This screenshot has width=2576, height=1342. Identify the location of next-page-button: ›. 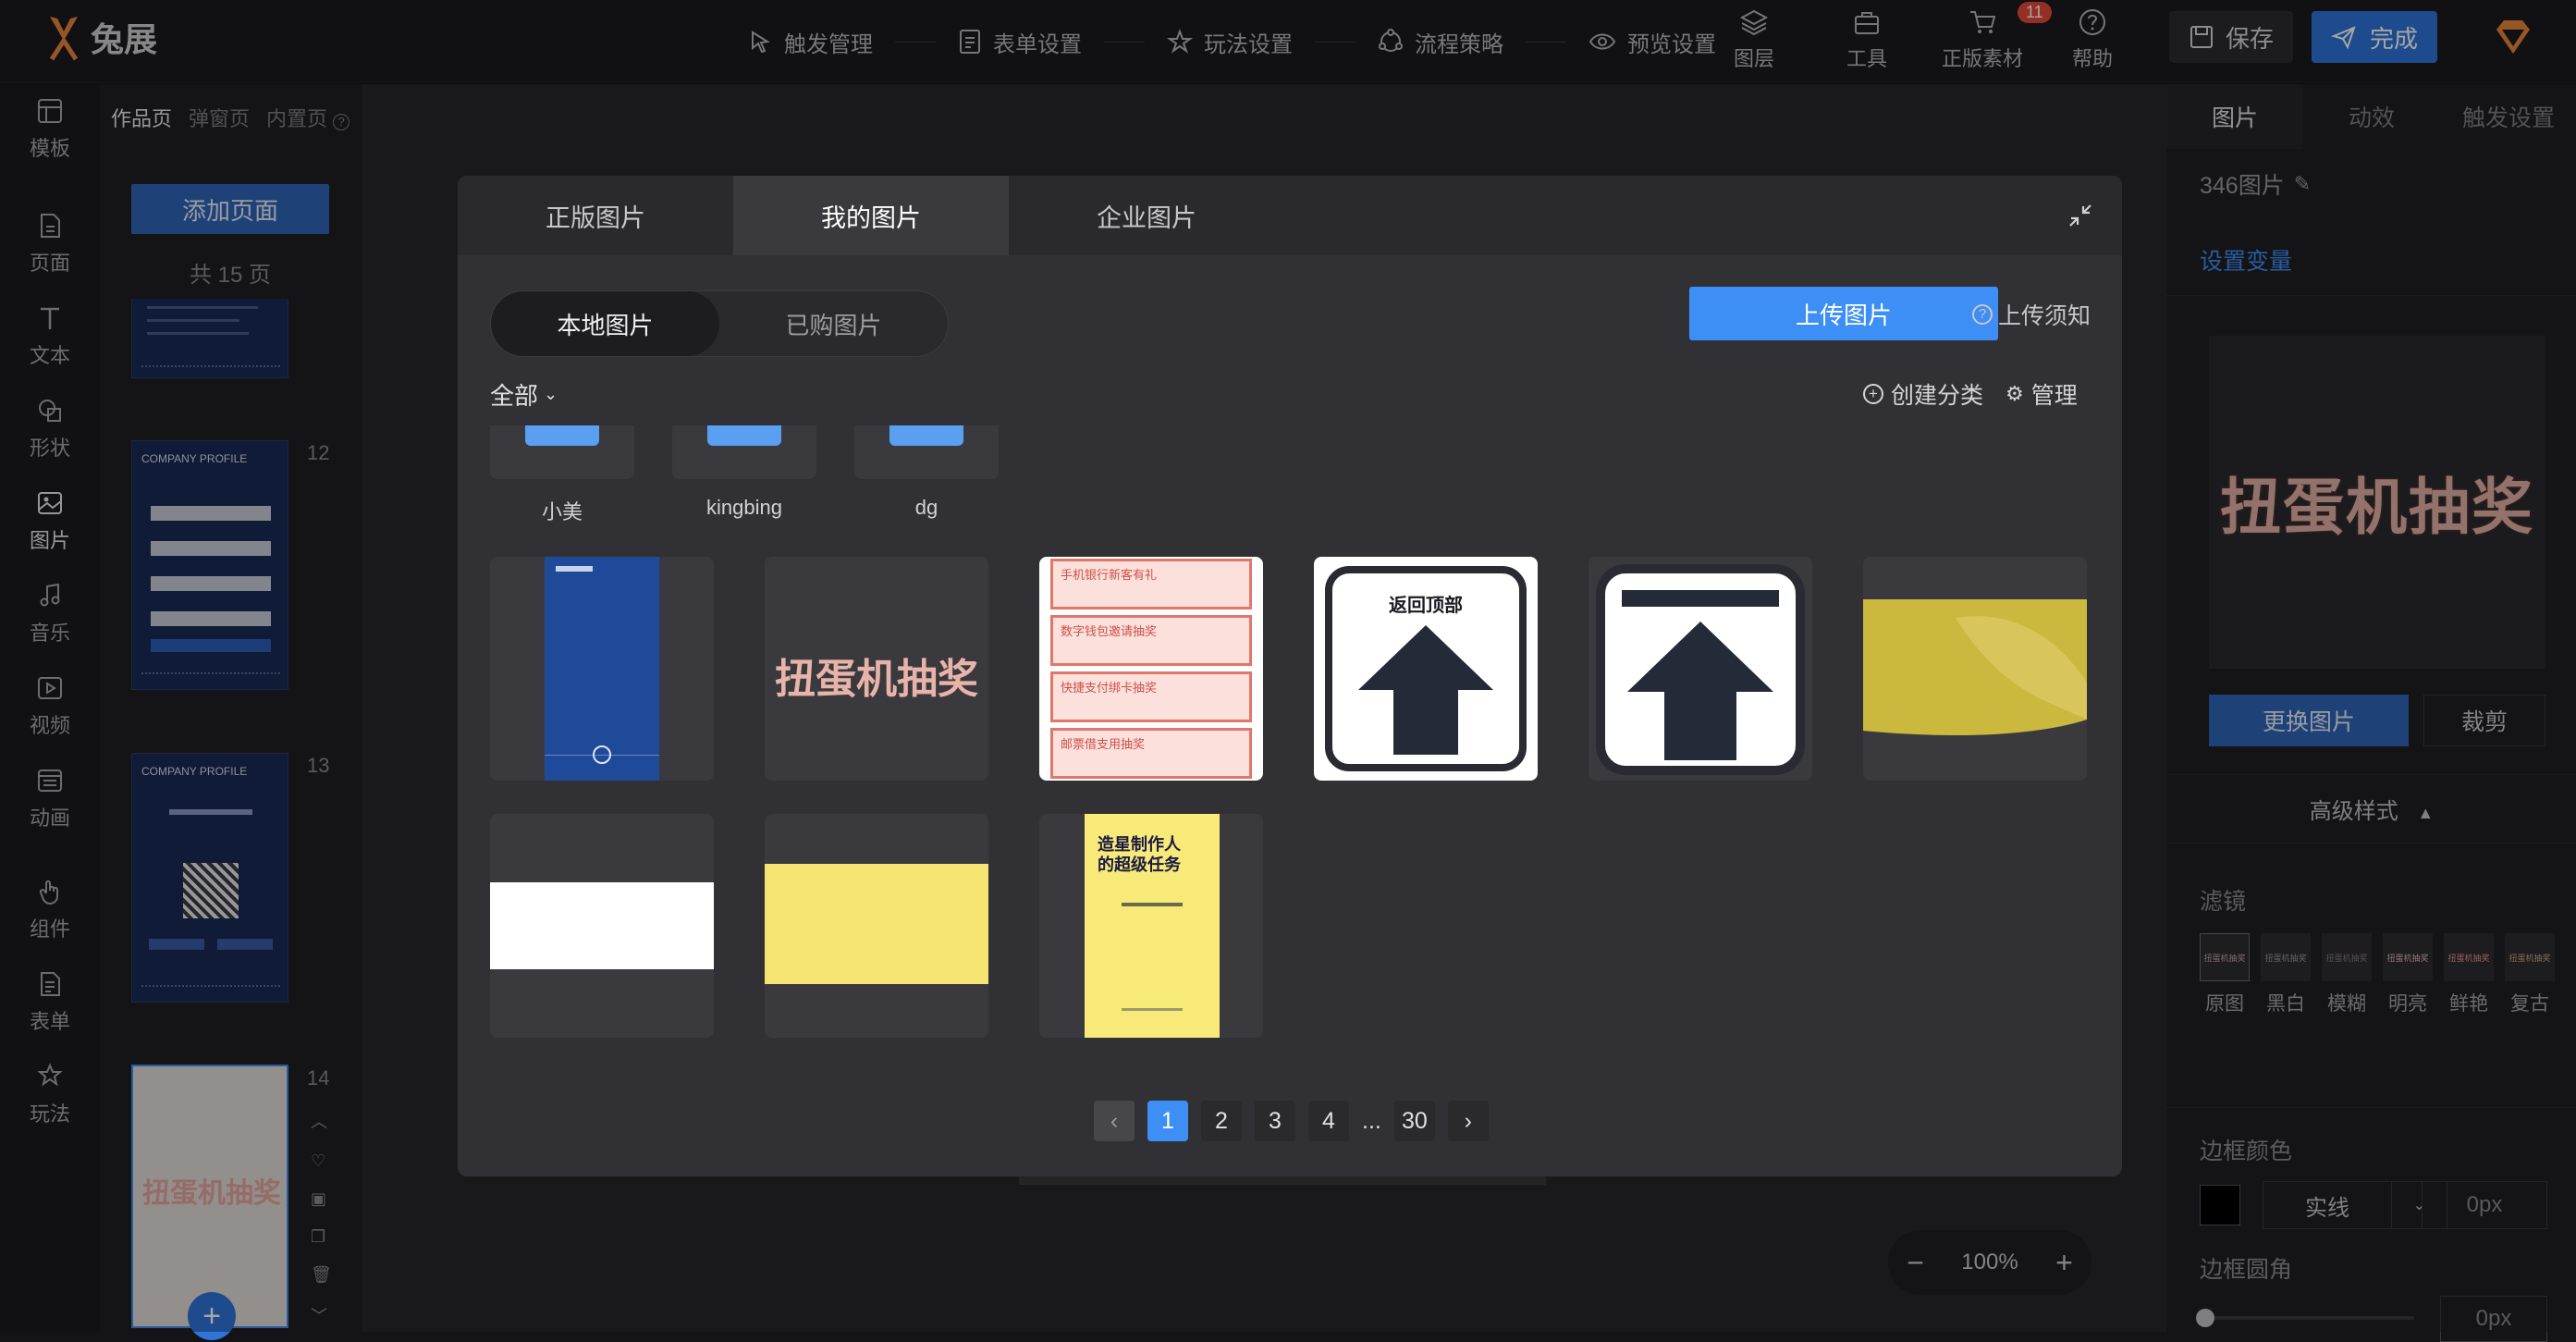
(1468, 1121).